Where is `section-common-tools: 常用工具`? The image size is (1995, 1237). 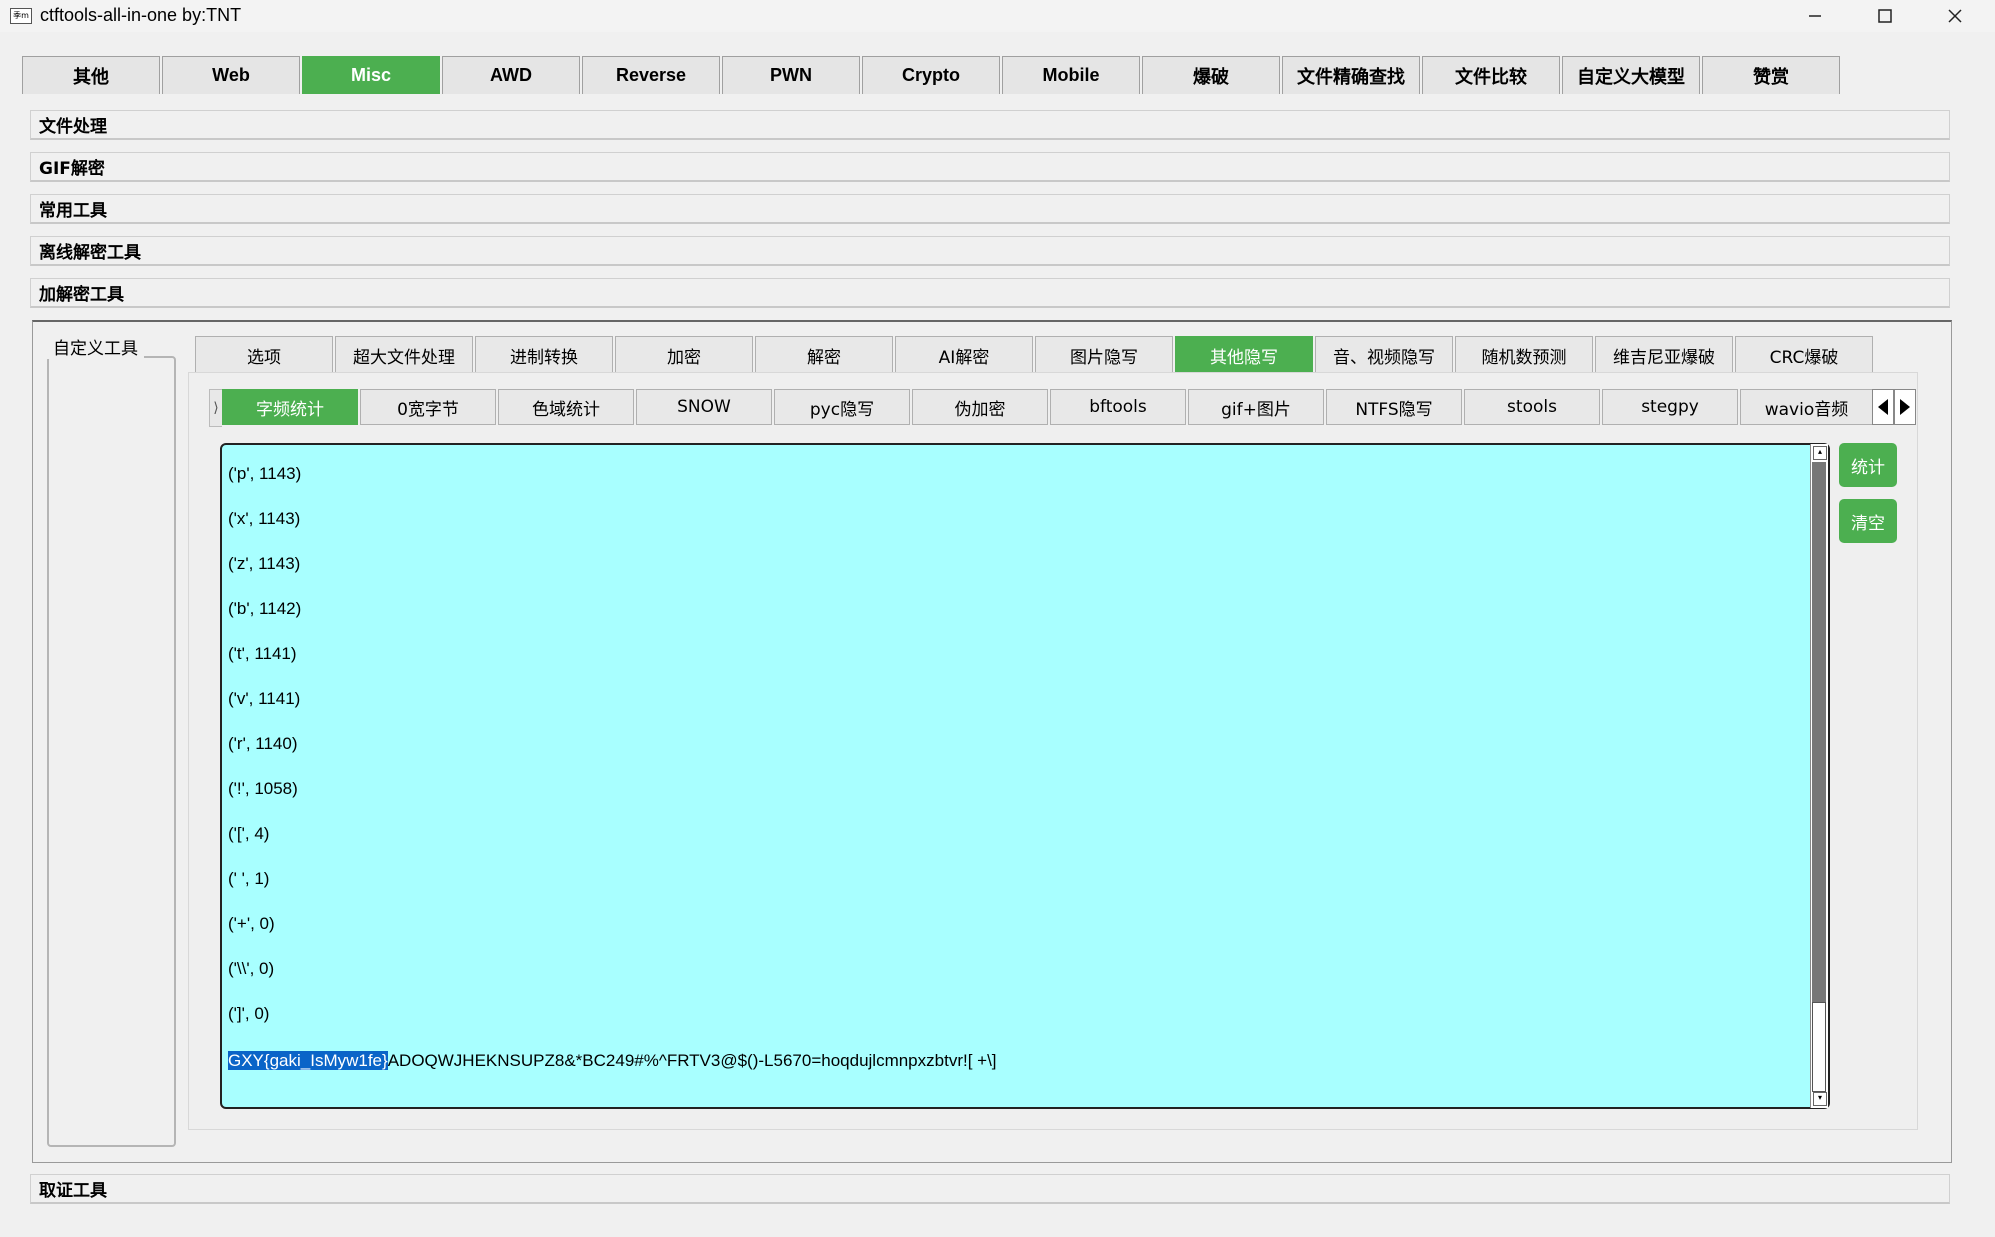
section-common-tools: 常用工具 is located at coordinates (990, 209).